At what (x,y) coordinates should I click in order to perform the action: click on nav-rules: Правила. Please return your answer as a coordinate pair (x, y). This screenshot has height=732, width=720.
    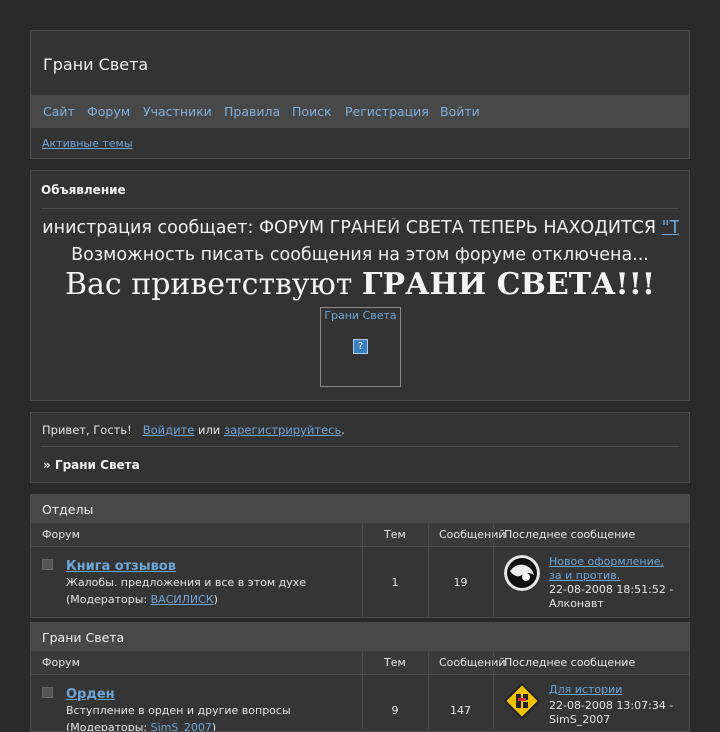
    Looking at the image, I should click on (252, 111).